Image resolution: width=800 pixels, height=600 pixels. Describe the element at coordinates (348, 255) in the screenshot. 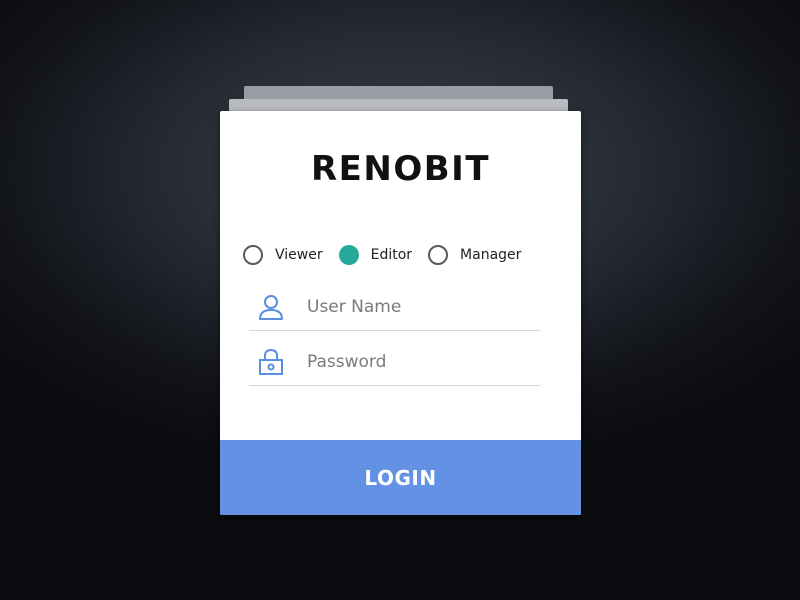

I see `radio-editor` at that location.